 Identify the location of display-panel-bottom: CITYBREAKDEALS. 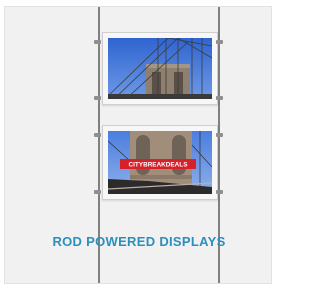
(160, 162).